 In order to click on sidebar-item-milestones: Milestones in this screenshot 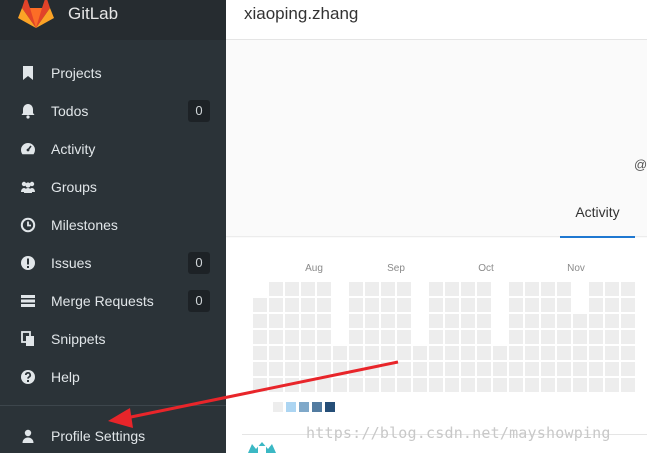, I will do `click(113, 225)`.